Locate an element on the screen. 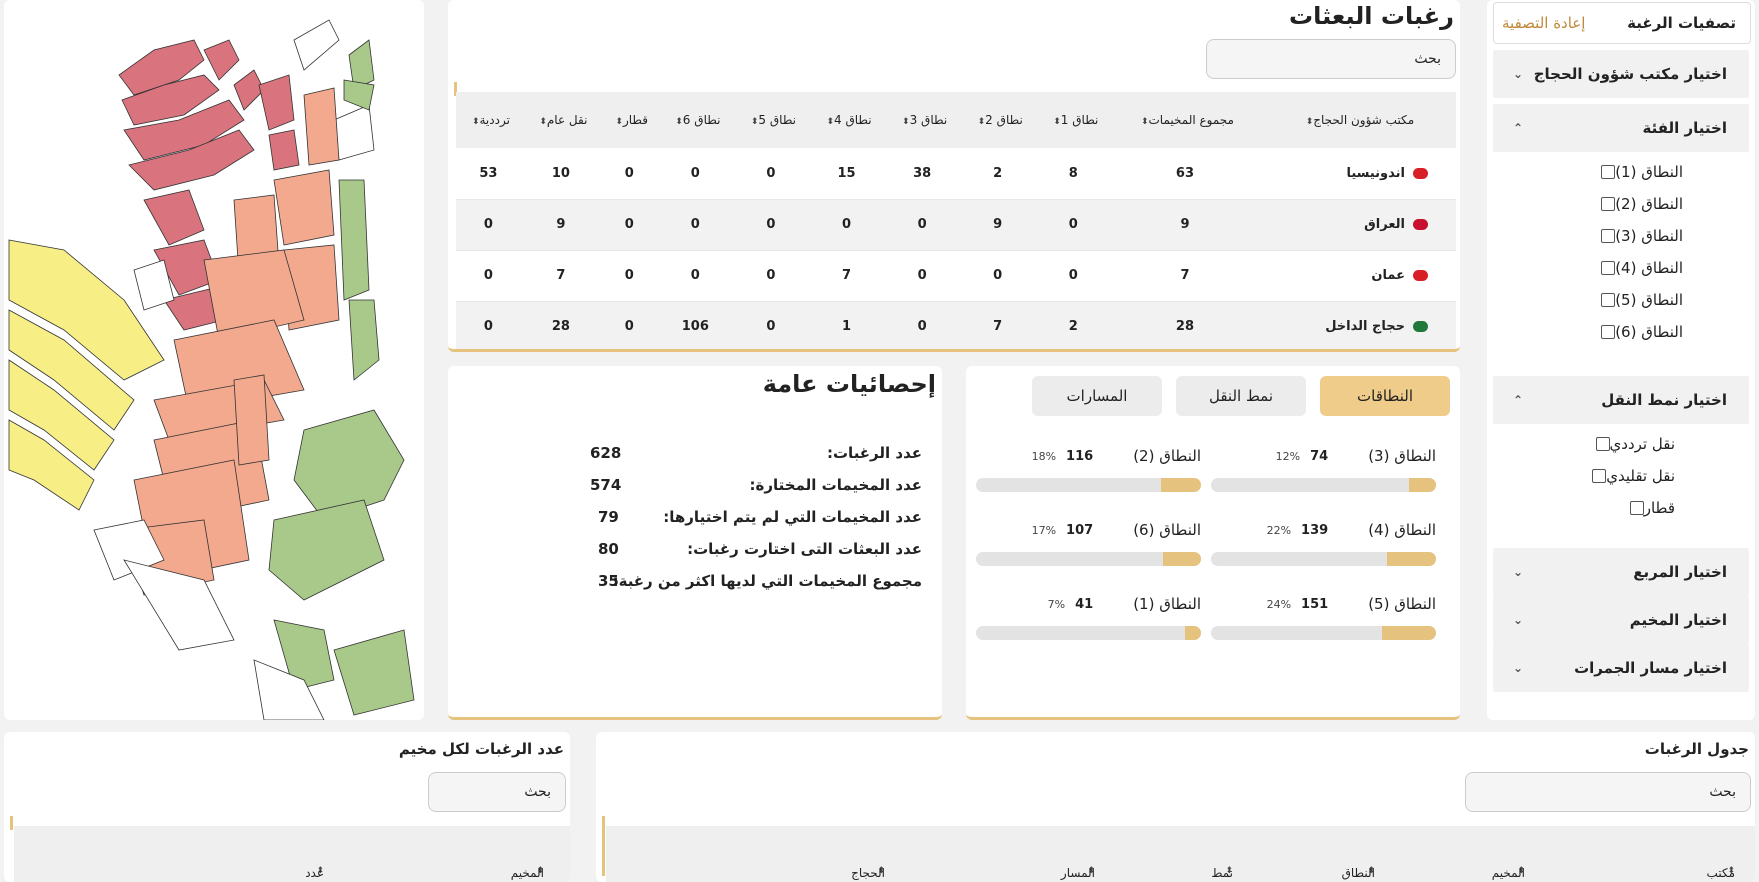 The image size is (1759, 882). tab-1: نمط النقل is located at coordinates (1241, 396).